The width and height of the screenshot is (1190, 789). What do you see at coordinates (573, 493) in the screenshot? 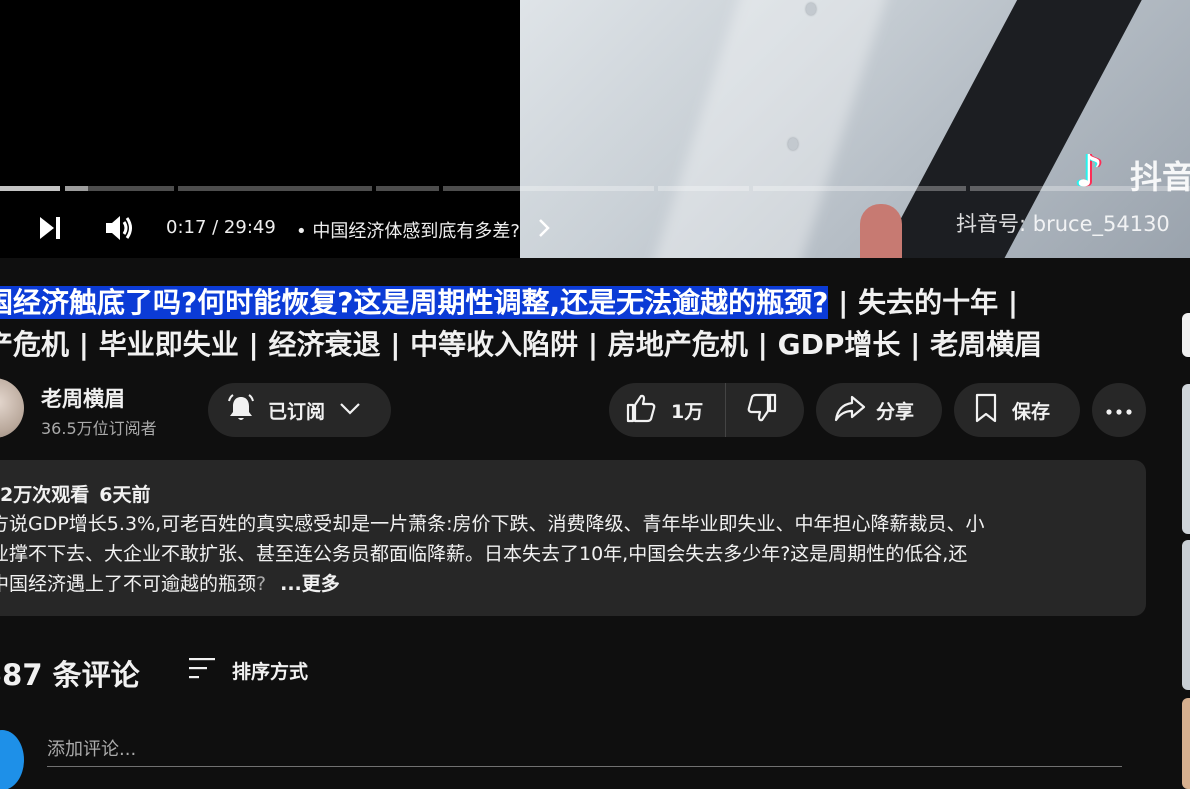
I see `description-meta: 2万次观看 6天前` at bounding box center [573, 493].